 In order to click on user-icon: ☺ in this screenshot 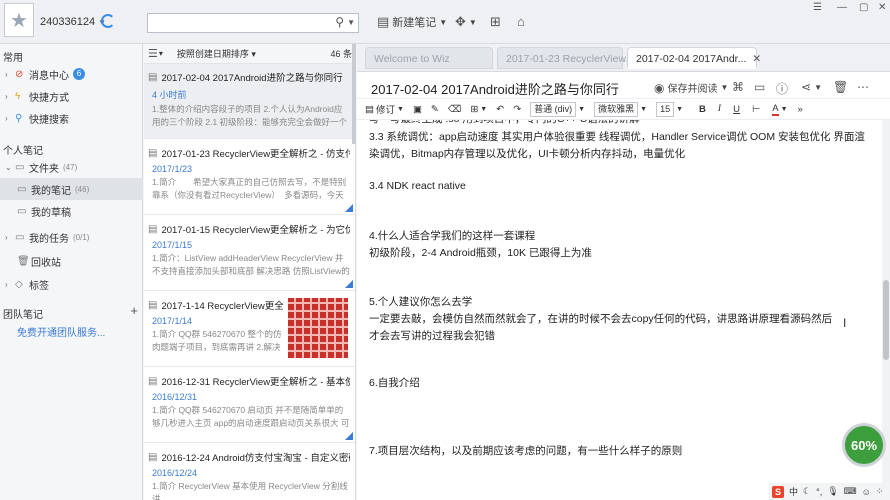, I will do `click(866, 492)`.